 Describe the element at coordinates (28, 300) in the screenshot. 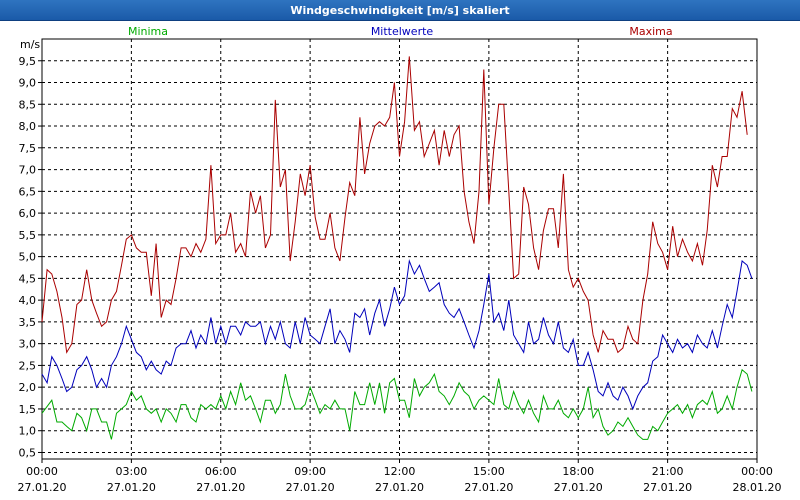

I see `y-tick-label: 4,0` at that location.